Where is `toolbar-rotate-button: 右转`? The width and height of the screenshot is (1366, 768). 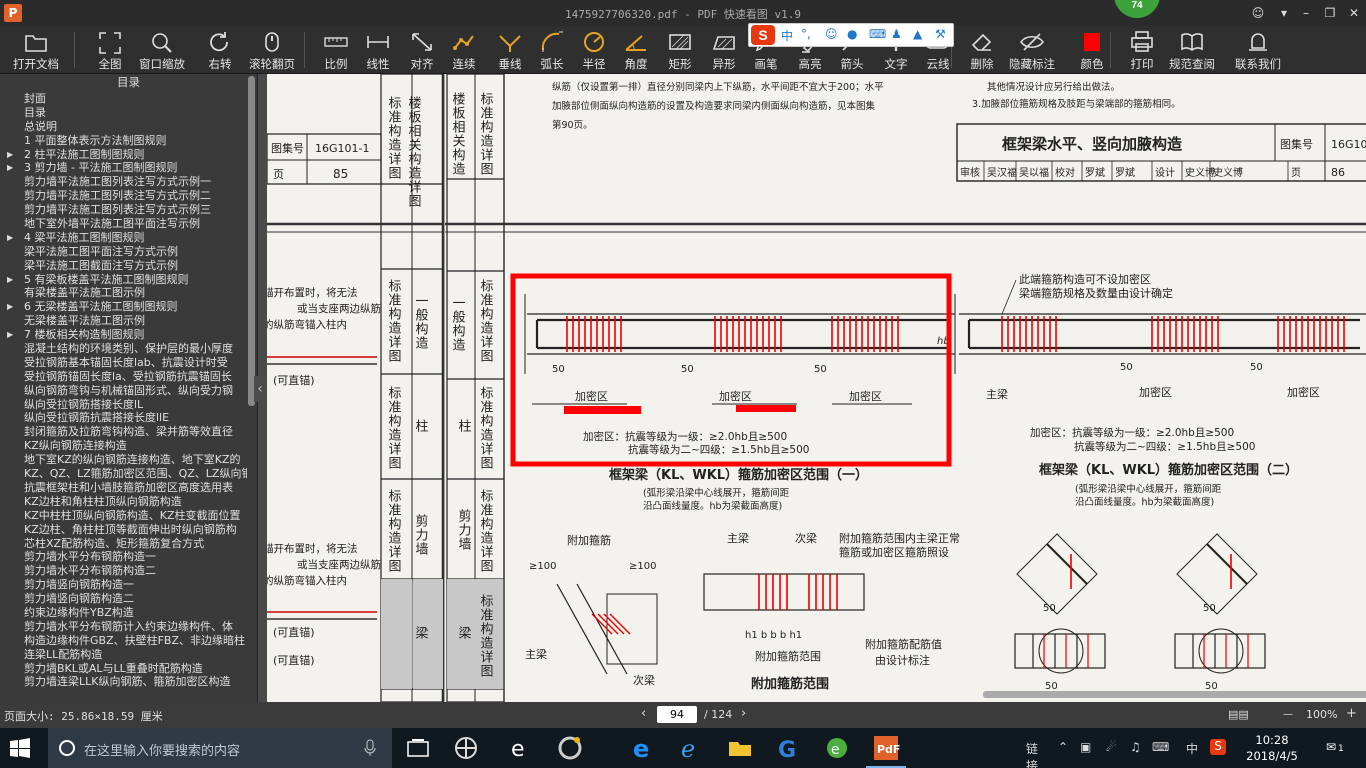
toolbar-rotate-button: 右转 is located at coordinates (220, 50).